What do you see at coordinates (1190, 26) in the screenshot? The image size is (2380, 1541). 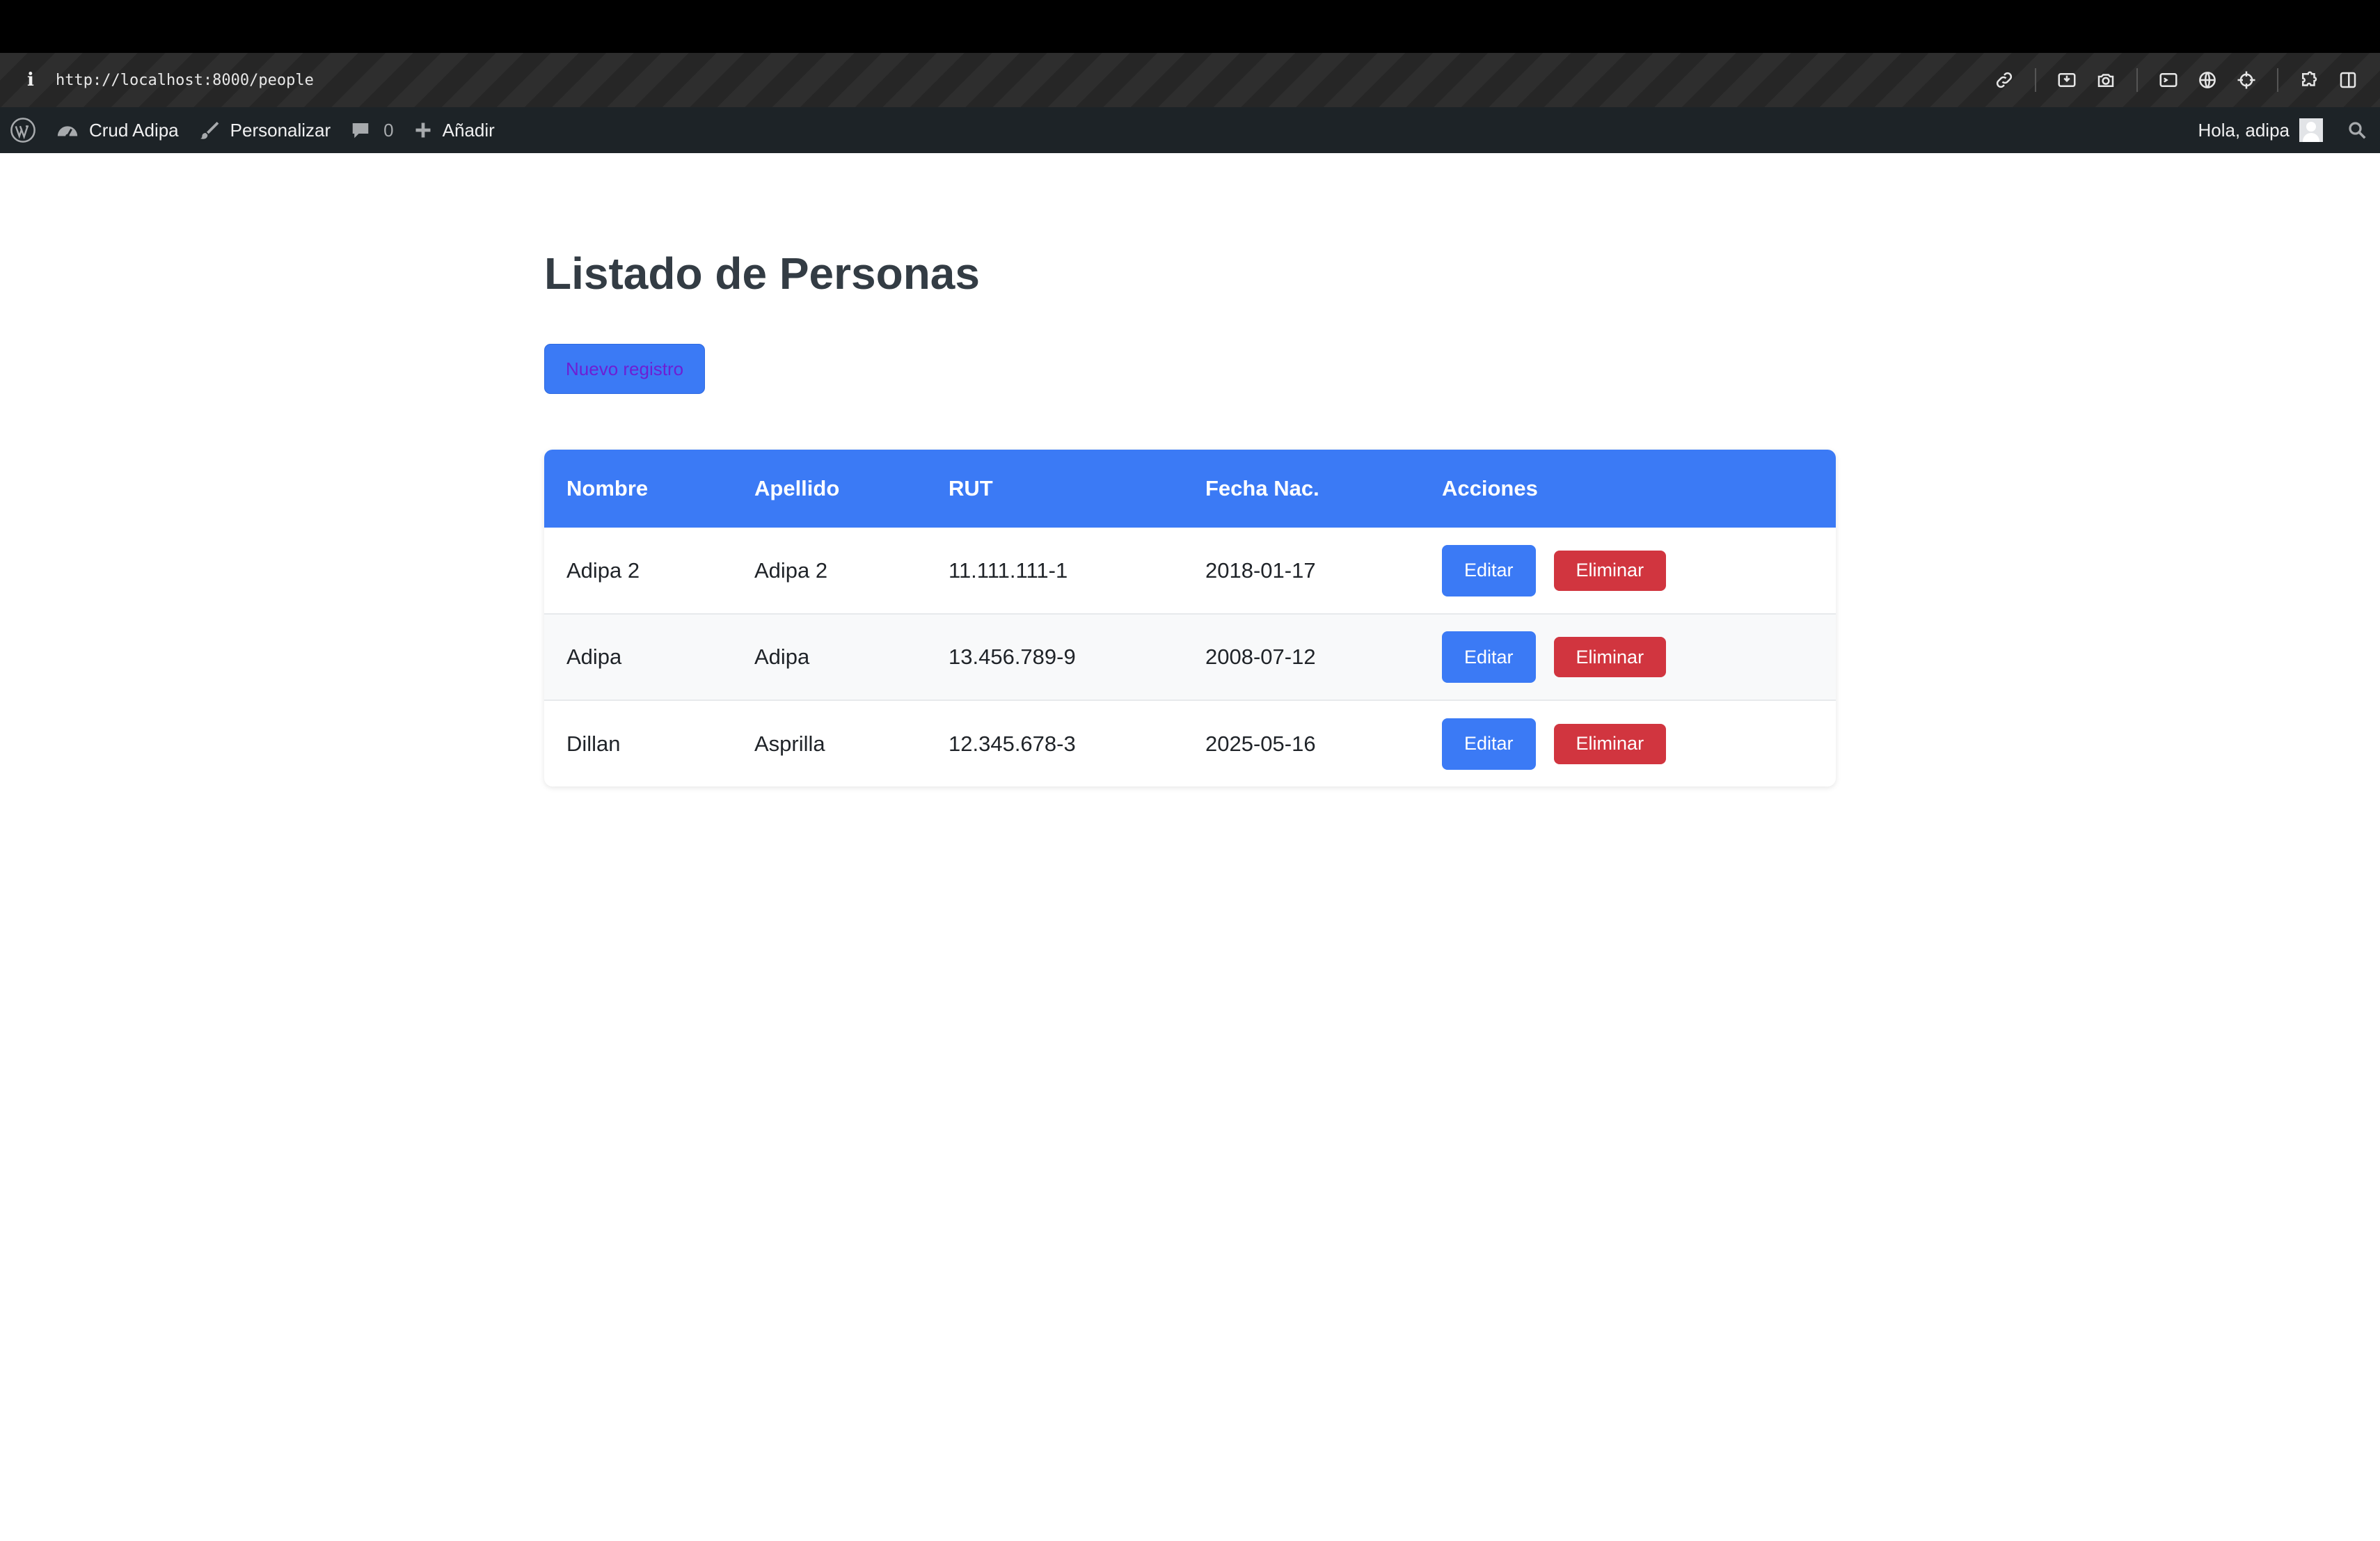 I see `window-top-strip` at bounding box center [1190, 26].